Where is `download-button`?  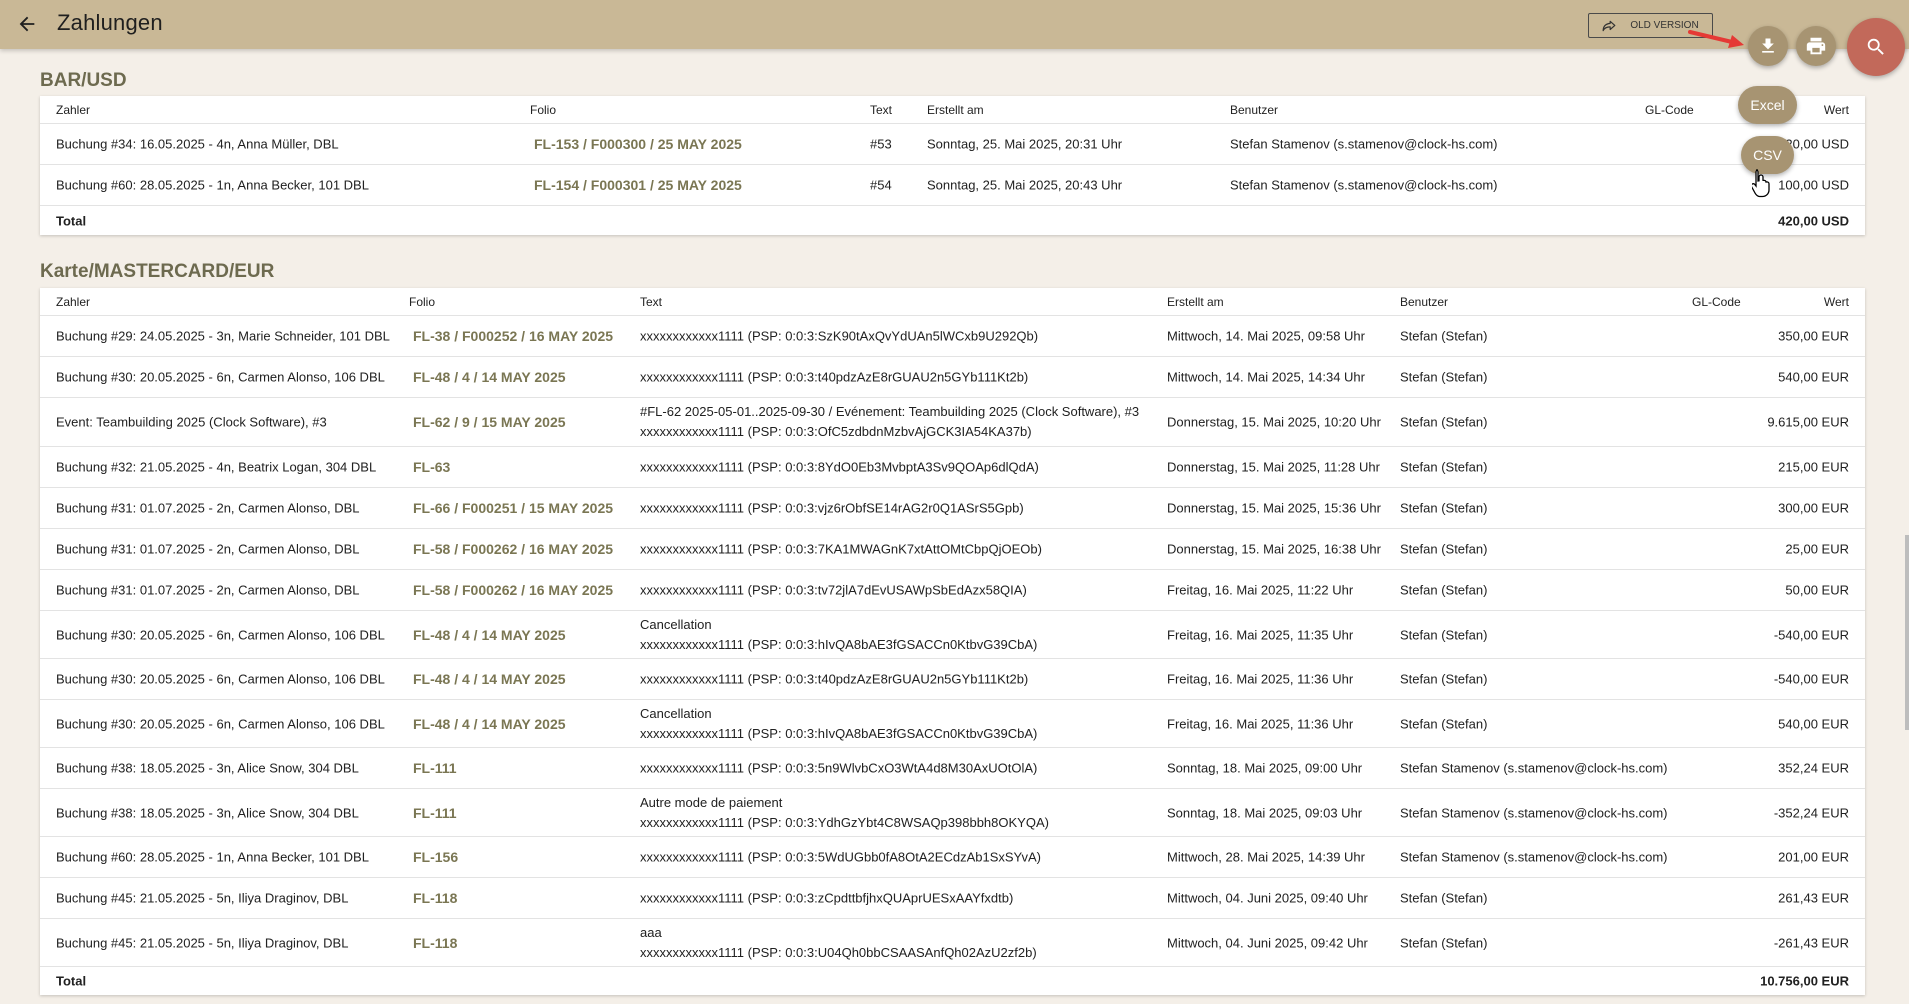
download-button is located at coordinates (1768, 46).